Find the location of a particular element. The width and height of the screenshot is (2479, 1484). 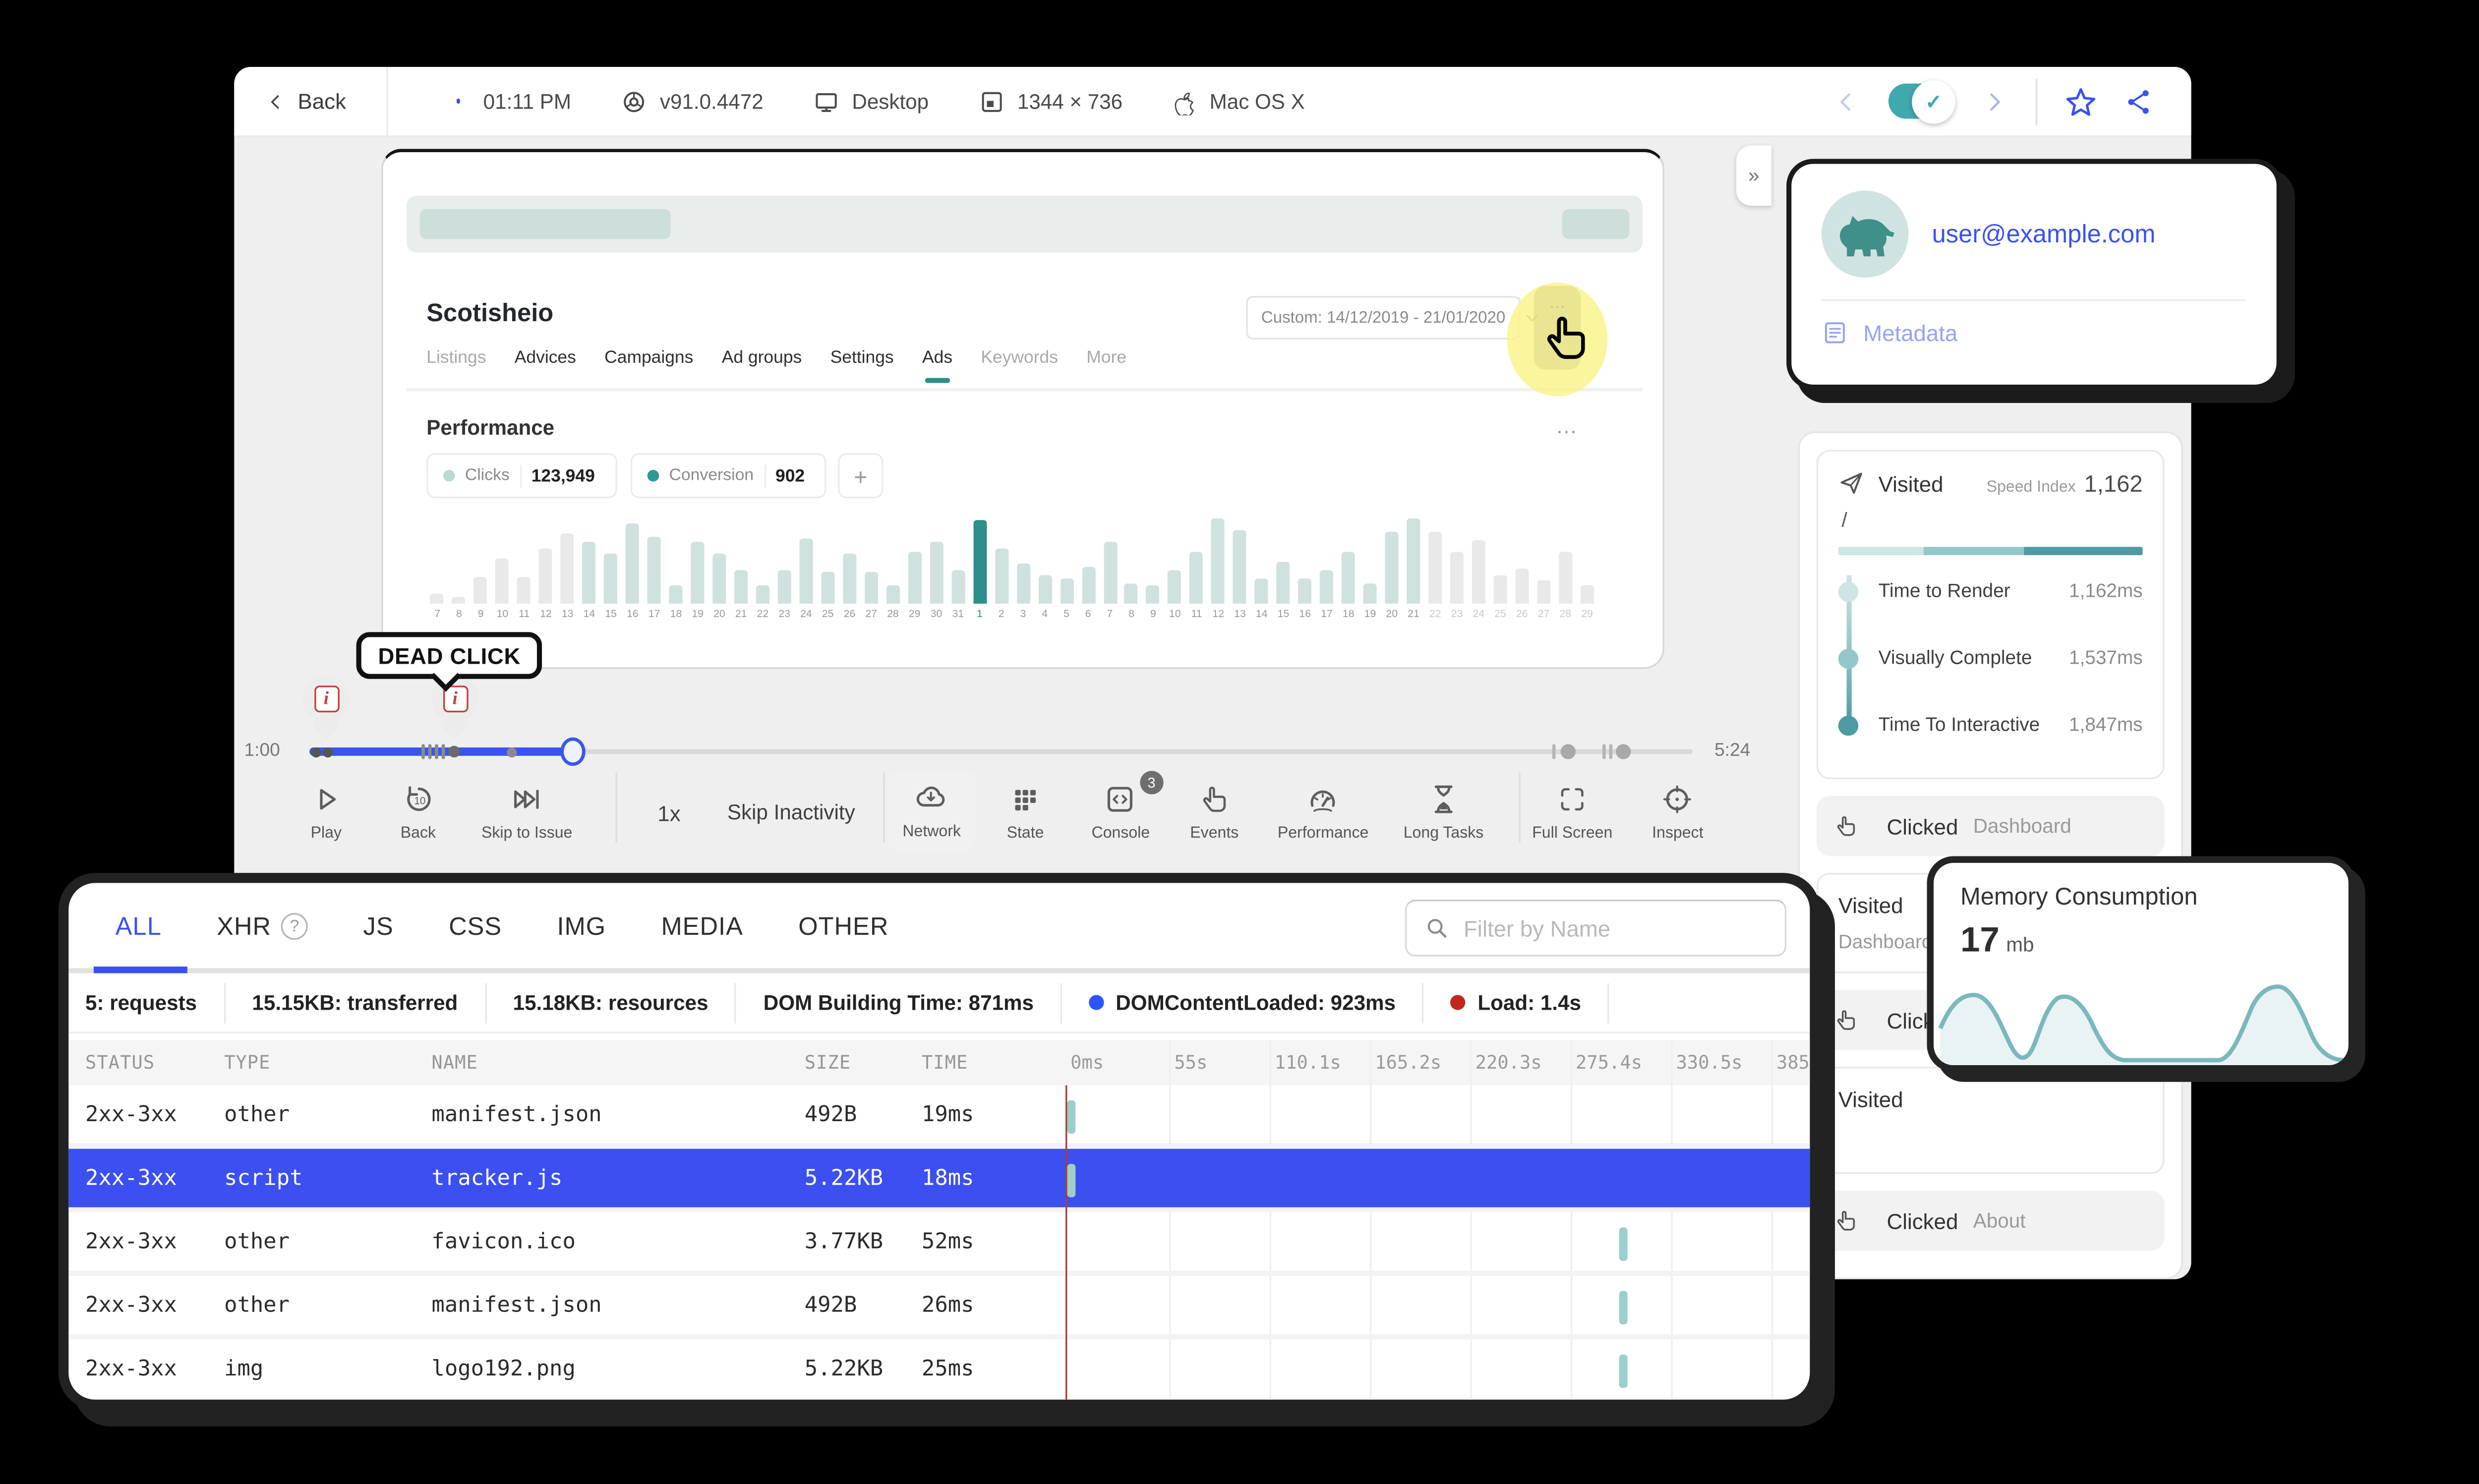

waterfall-bar is located at coordinates (1623, 1371).